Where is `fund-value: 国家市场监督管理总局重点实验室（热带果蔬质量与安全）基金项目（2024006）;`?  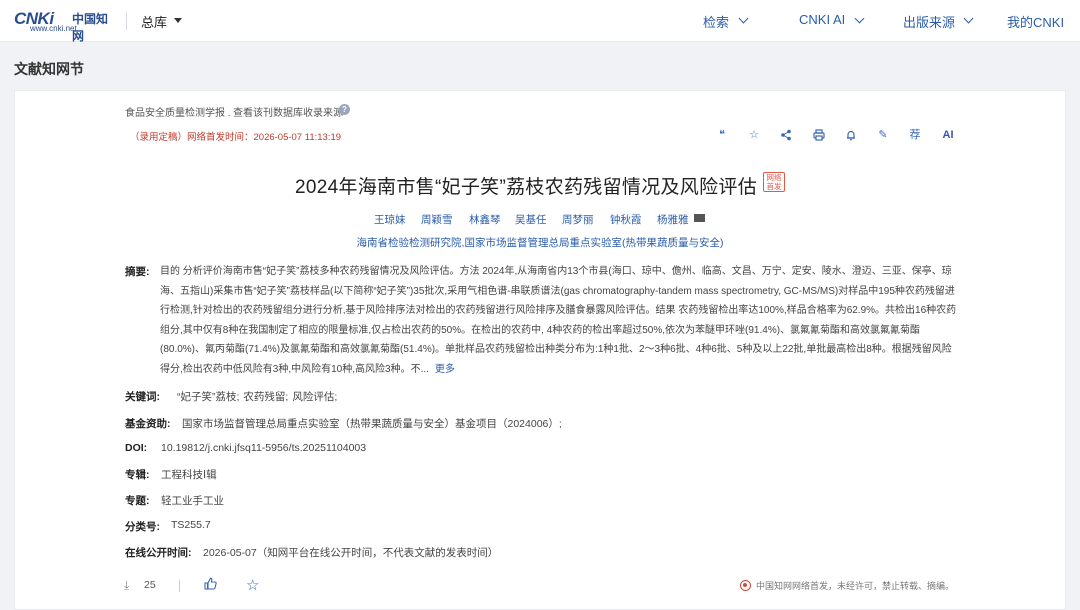 fund-value: 国家市场监督管理总局重点实验室（热带果蔬质量与安全）基金项目（2024006）; is located at coordinates (372, 423).